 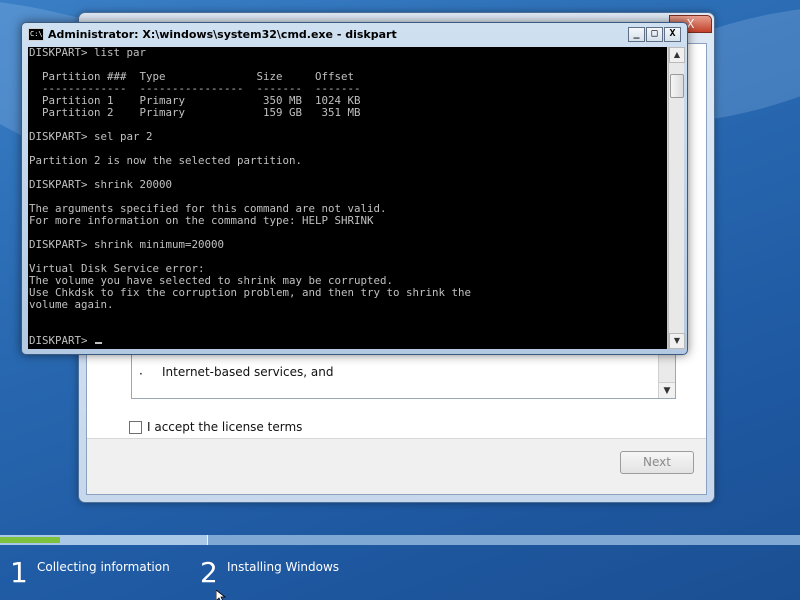 I want to click on progress-fill, so click(x=30, y=540).